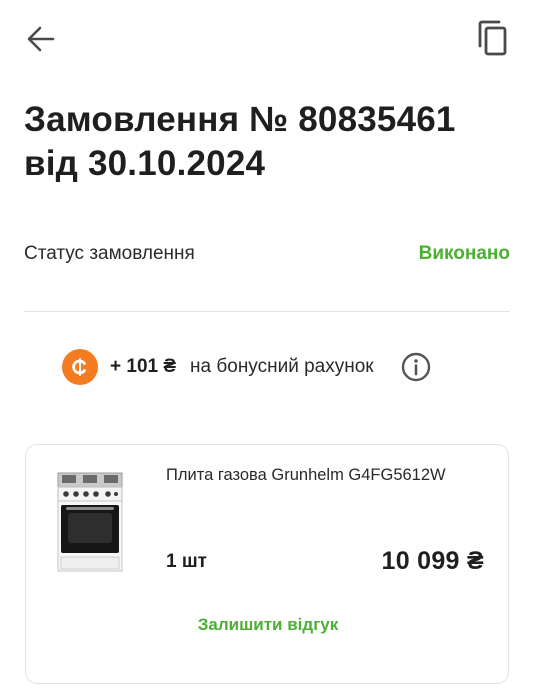 Image resolution: width=534 pixels, height=699 pixels. Describe the element at coordinates (109, 253) in the screenshot. I see `status-label: Статус замовлення` at that location.